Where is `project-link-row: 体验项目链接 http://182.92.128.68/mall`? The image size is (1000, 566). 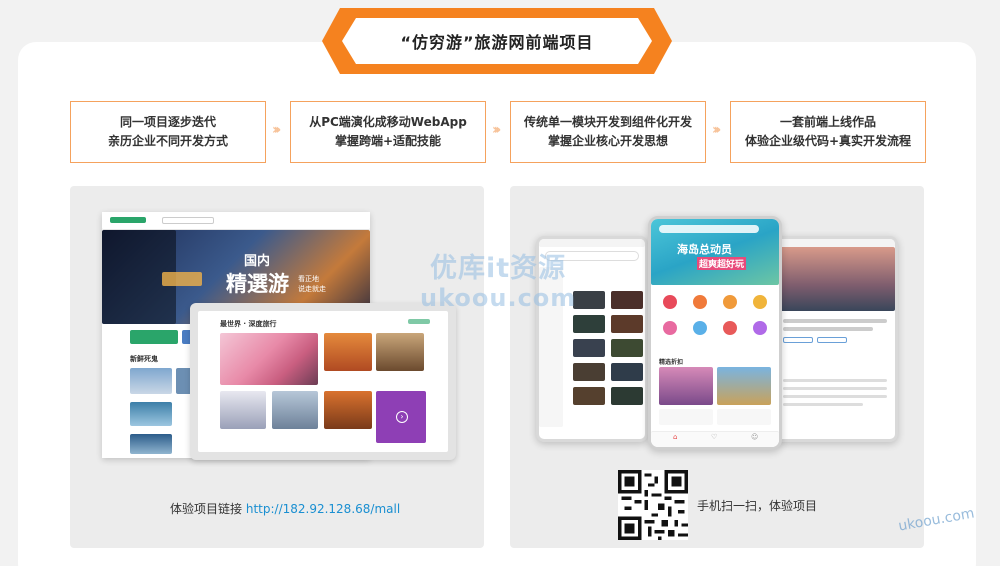
project-link-row: 体验项目链接 http://182.92.128.68/mall is located at coordinates (285, 508).